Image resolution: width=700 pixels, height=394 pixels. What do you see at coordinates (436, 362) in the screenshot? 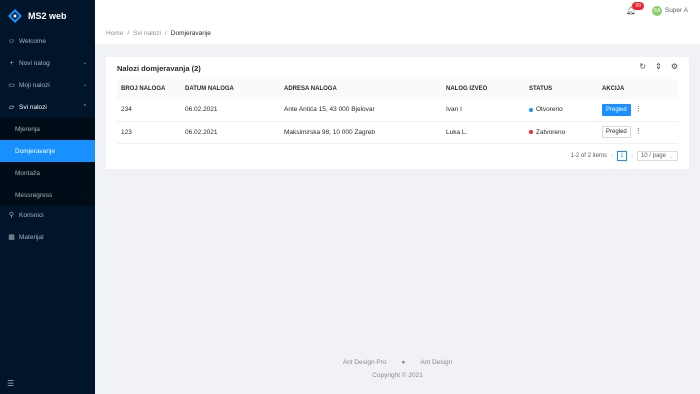
I see `footer-link-ant-design: Ant Design` at bounding box center [436, 362].